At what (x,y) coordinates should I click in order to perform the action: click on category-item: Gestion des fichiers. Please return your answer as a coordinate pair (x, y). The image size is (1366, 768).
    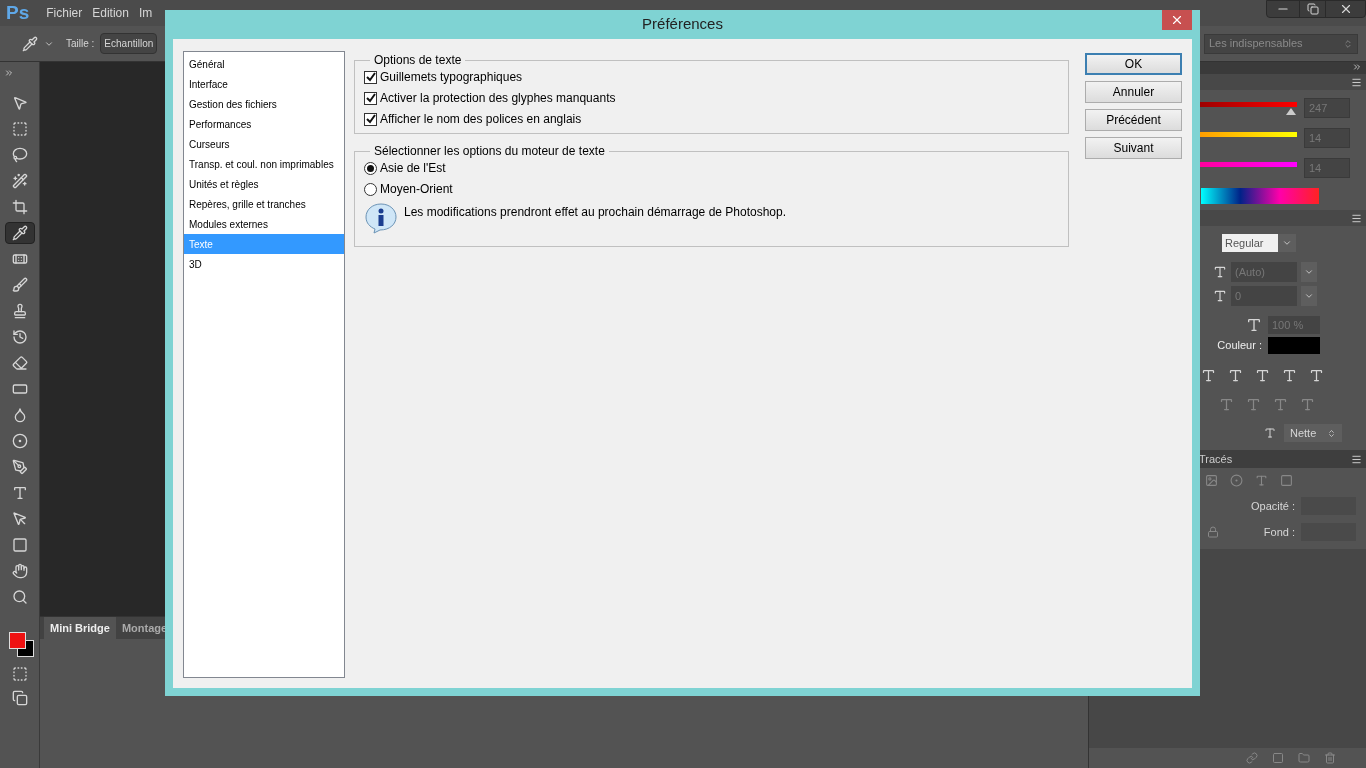
    Looking at the image, I should click on (264, 104).